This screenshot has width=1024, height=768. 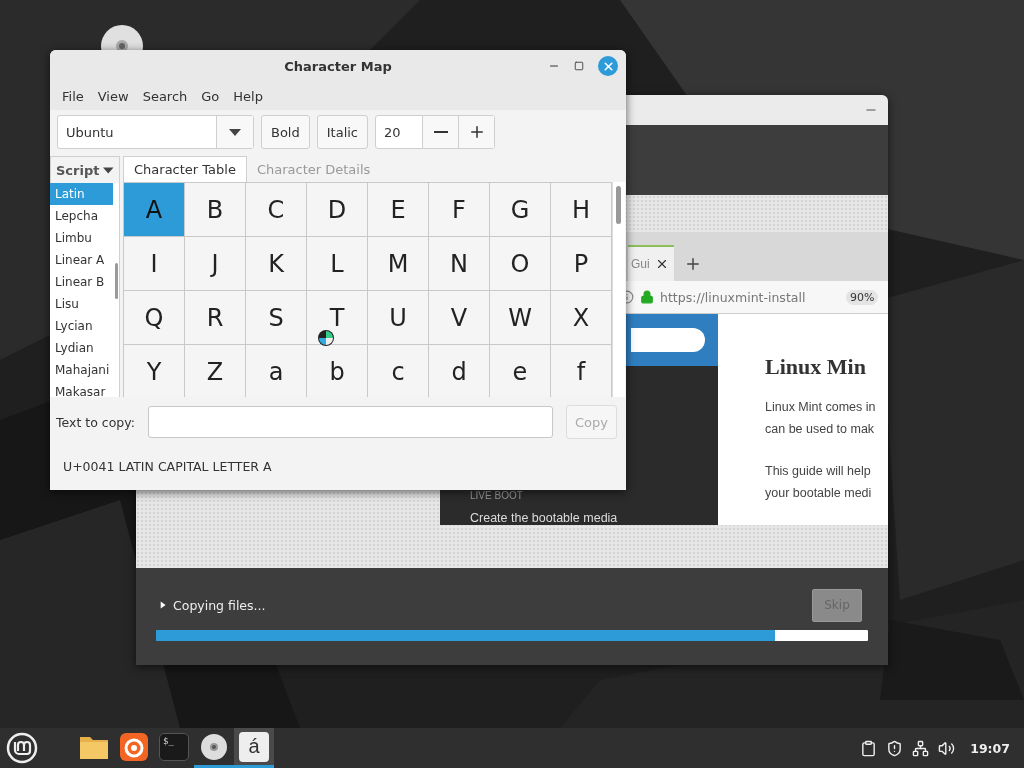 I want to click on paragraph: This guide will help your bootable medi, so click(x=819, y=482).